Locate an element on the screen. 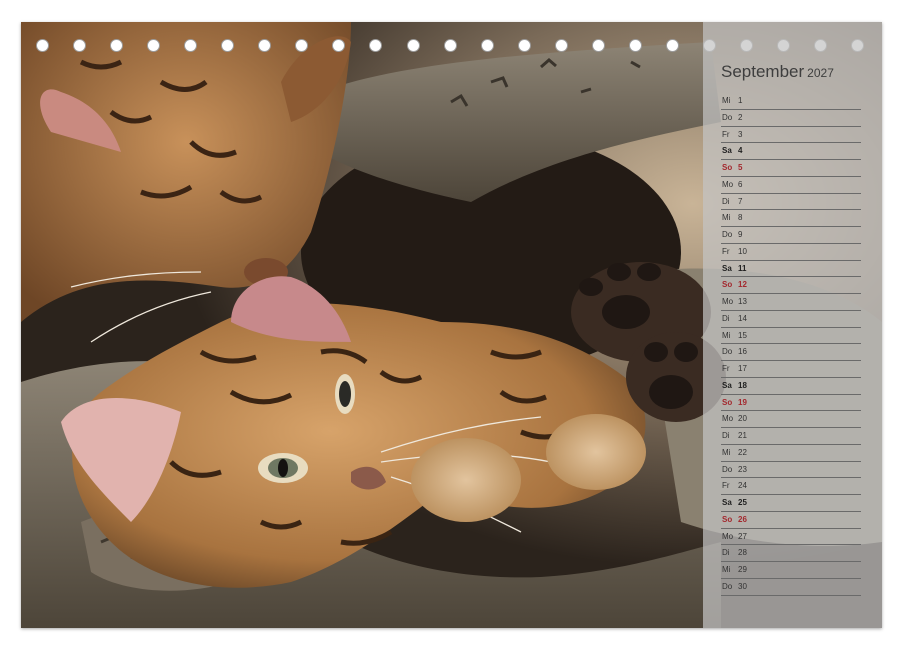  day-number: 11 is located at coordinates (742, 268).